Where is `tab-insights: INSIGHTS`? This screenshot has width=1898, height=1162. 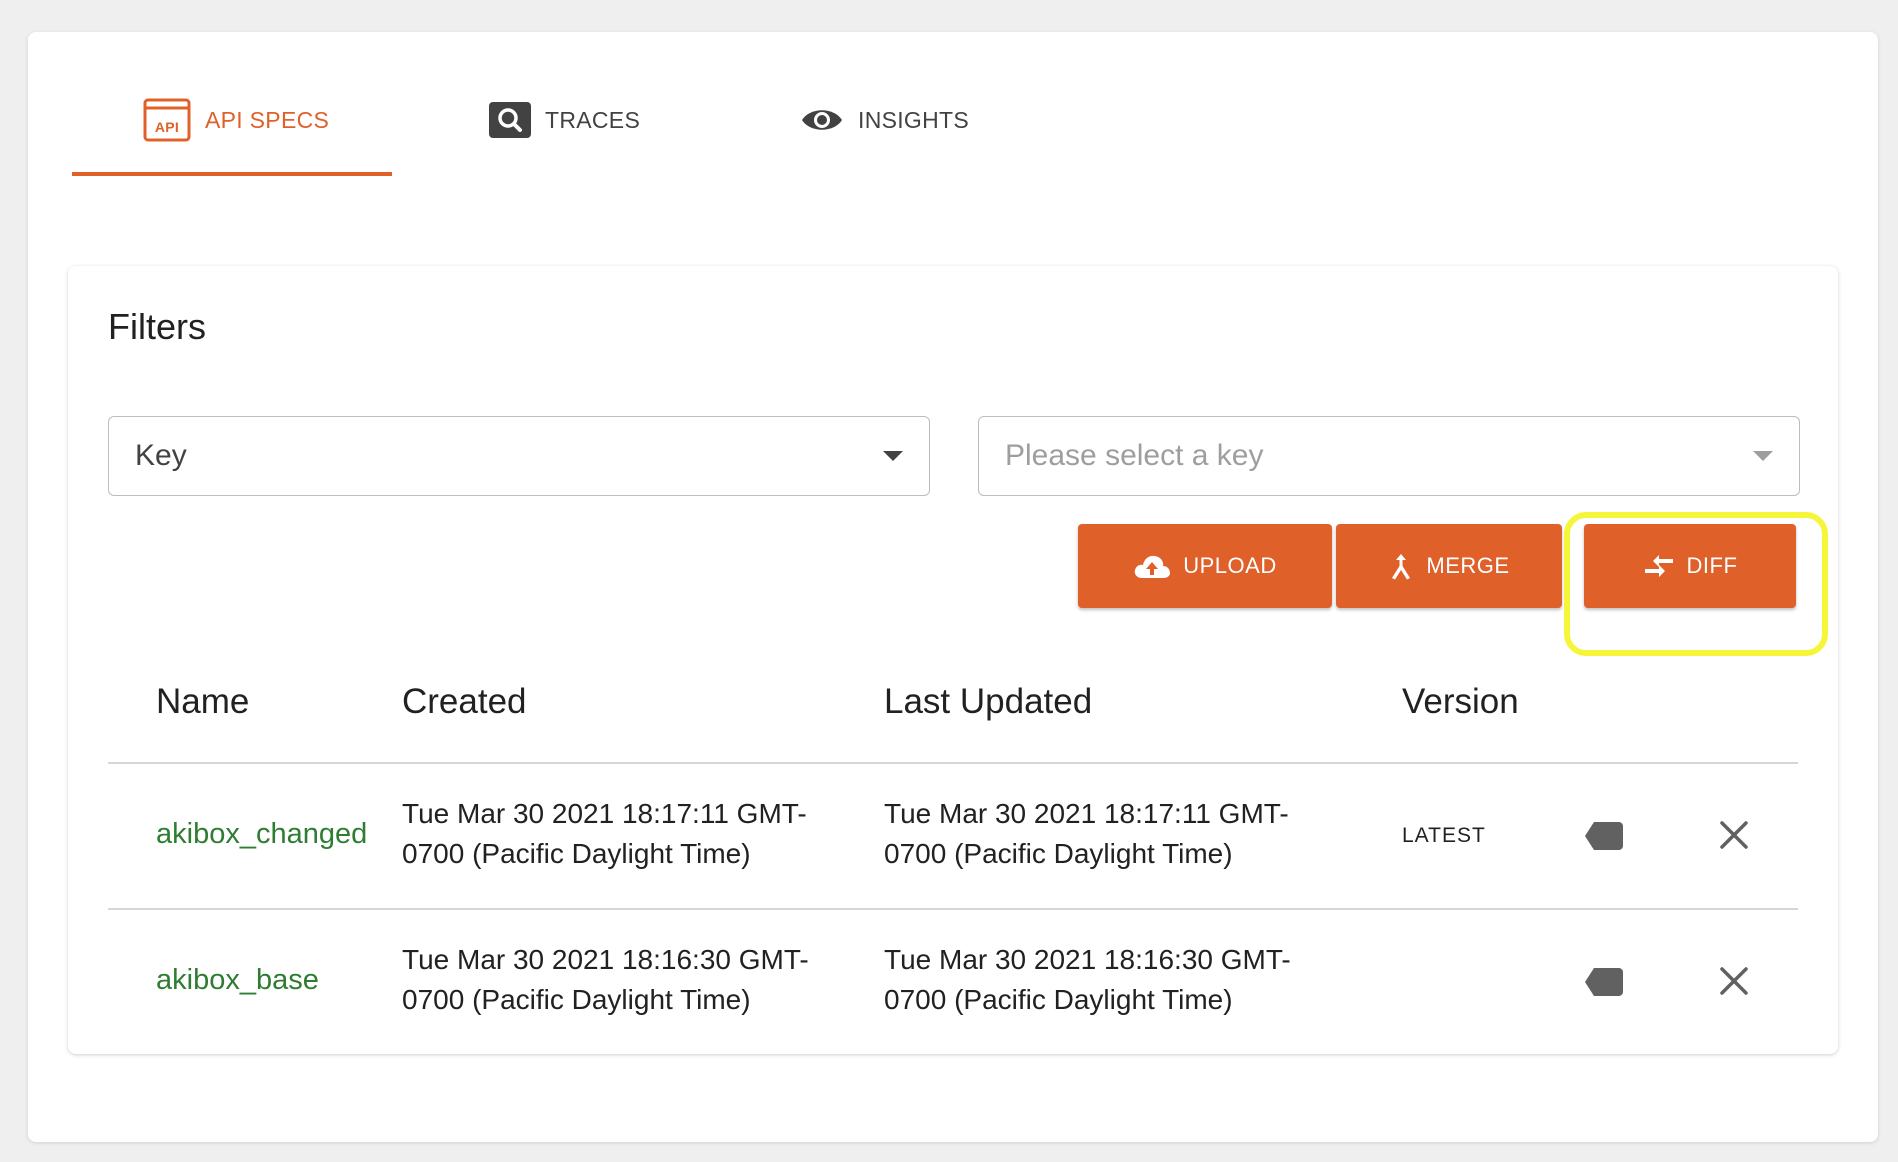
tab-insights: INSIGHTS is located at coordinates (884, 120).